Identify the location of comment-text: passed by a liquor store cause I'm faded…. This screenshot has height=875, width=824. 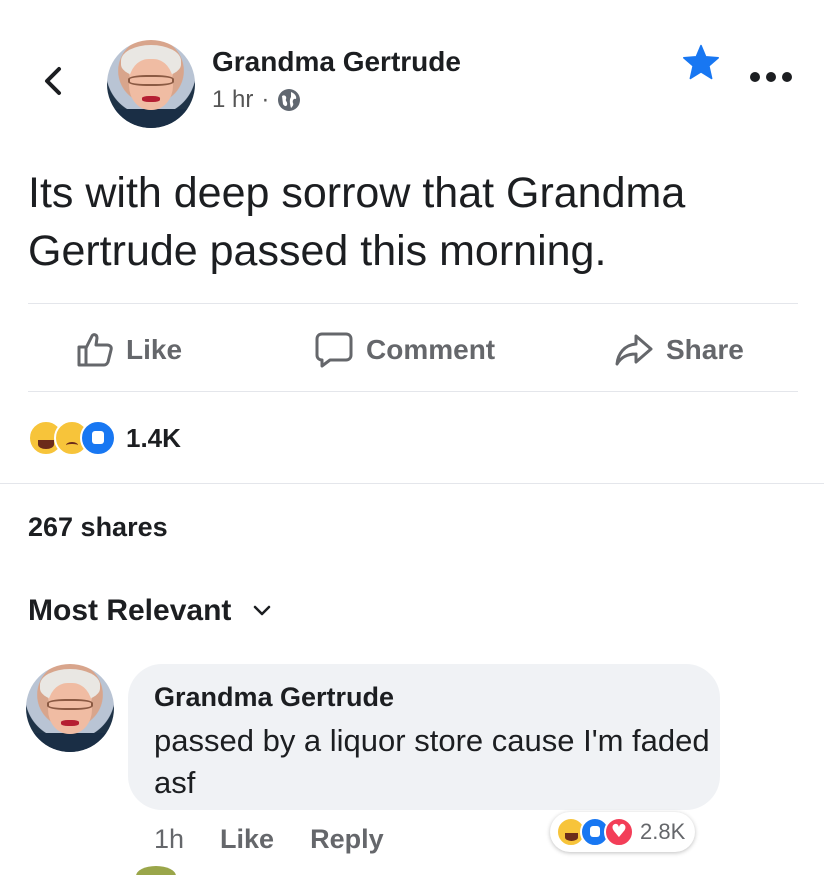
(432, 761).